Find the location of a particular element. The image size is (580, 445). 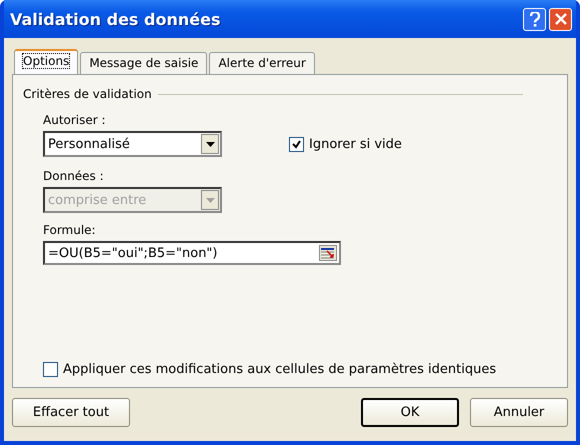

tab: Alerte d'erreur is located at coordinates (262, 63).